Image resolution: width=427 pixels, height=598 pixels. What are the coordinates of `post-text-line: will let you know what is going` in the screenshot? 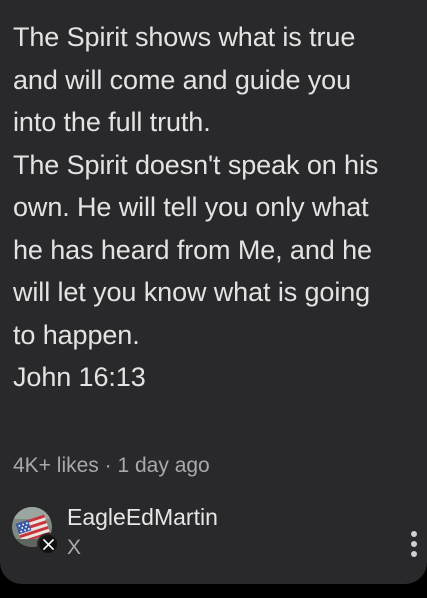 It's located at (192, 292).